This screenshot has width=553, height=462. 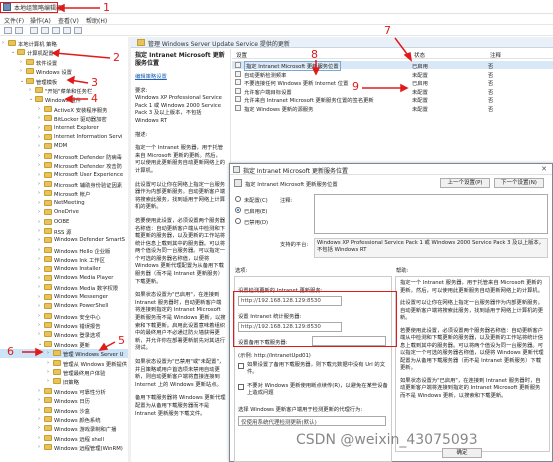 What do you see at coordinates (387, 30) in the screenshot?
I see `annotation-7: 7` at bounding box center [387, 30].